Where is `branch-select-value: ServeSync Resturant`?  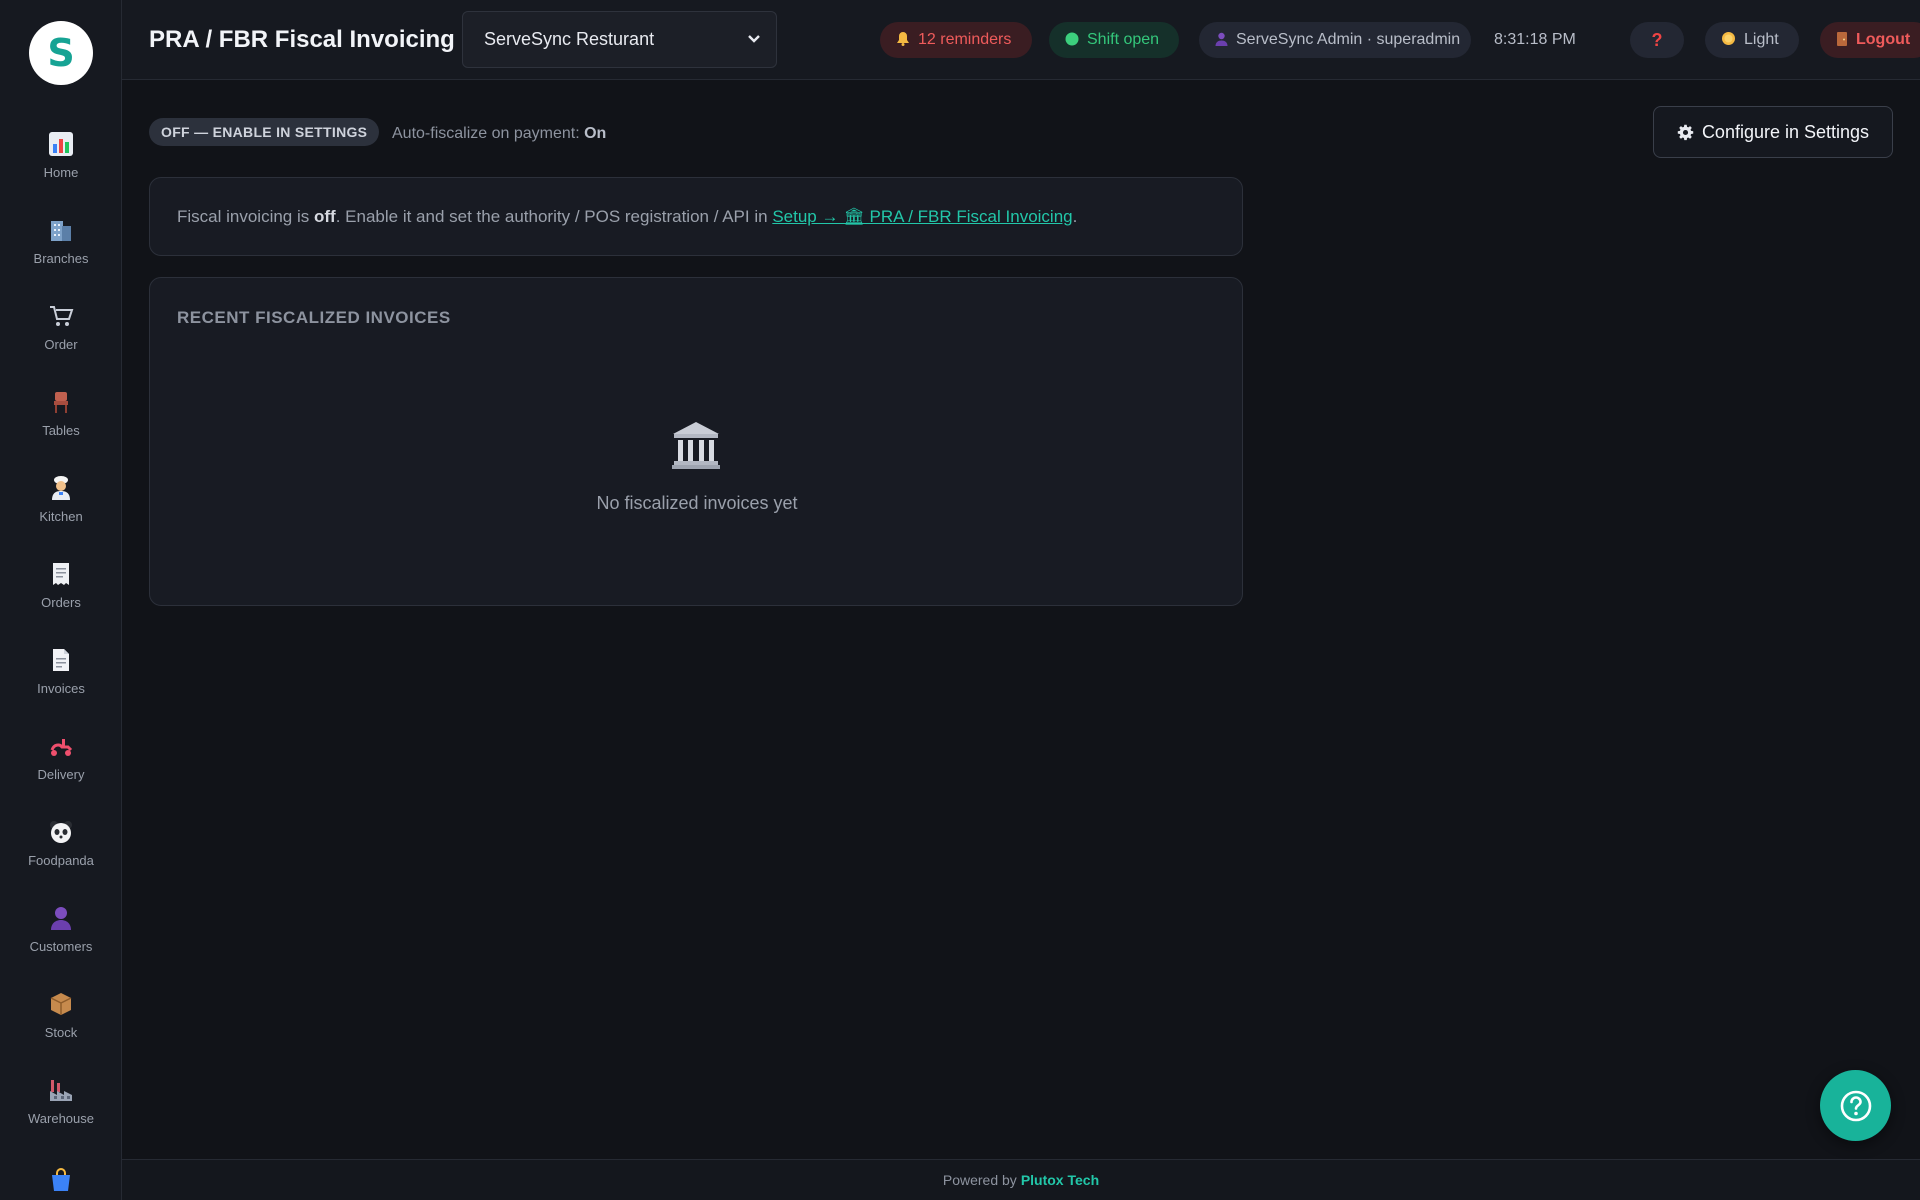 branch-select-value: ServeSync Resturant is located at coordinates (569, 39).